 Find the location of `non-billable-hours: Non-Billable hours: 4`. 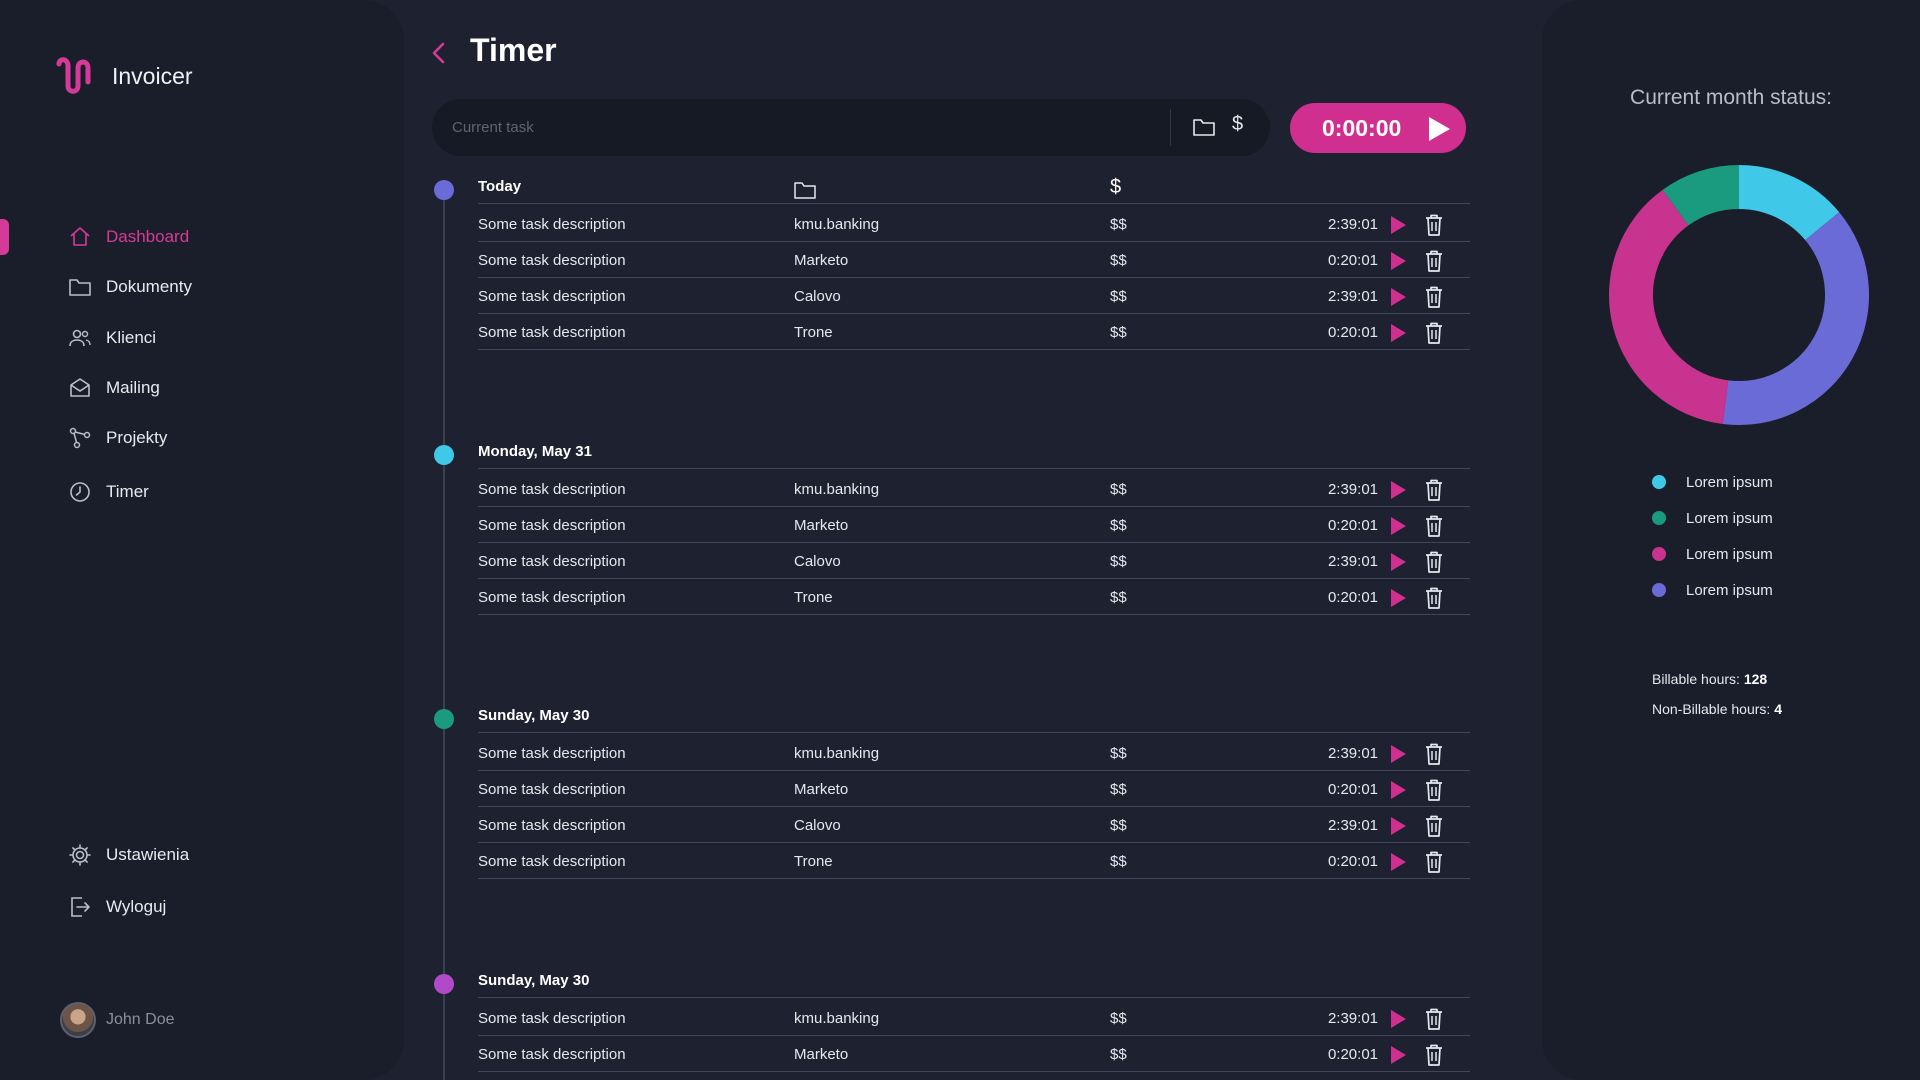

non-billable-hours: Non-Billable hours: 4 is located at coordinates (1717, 709).